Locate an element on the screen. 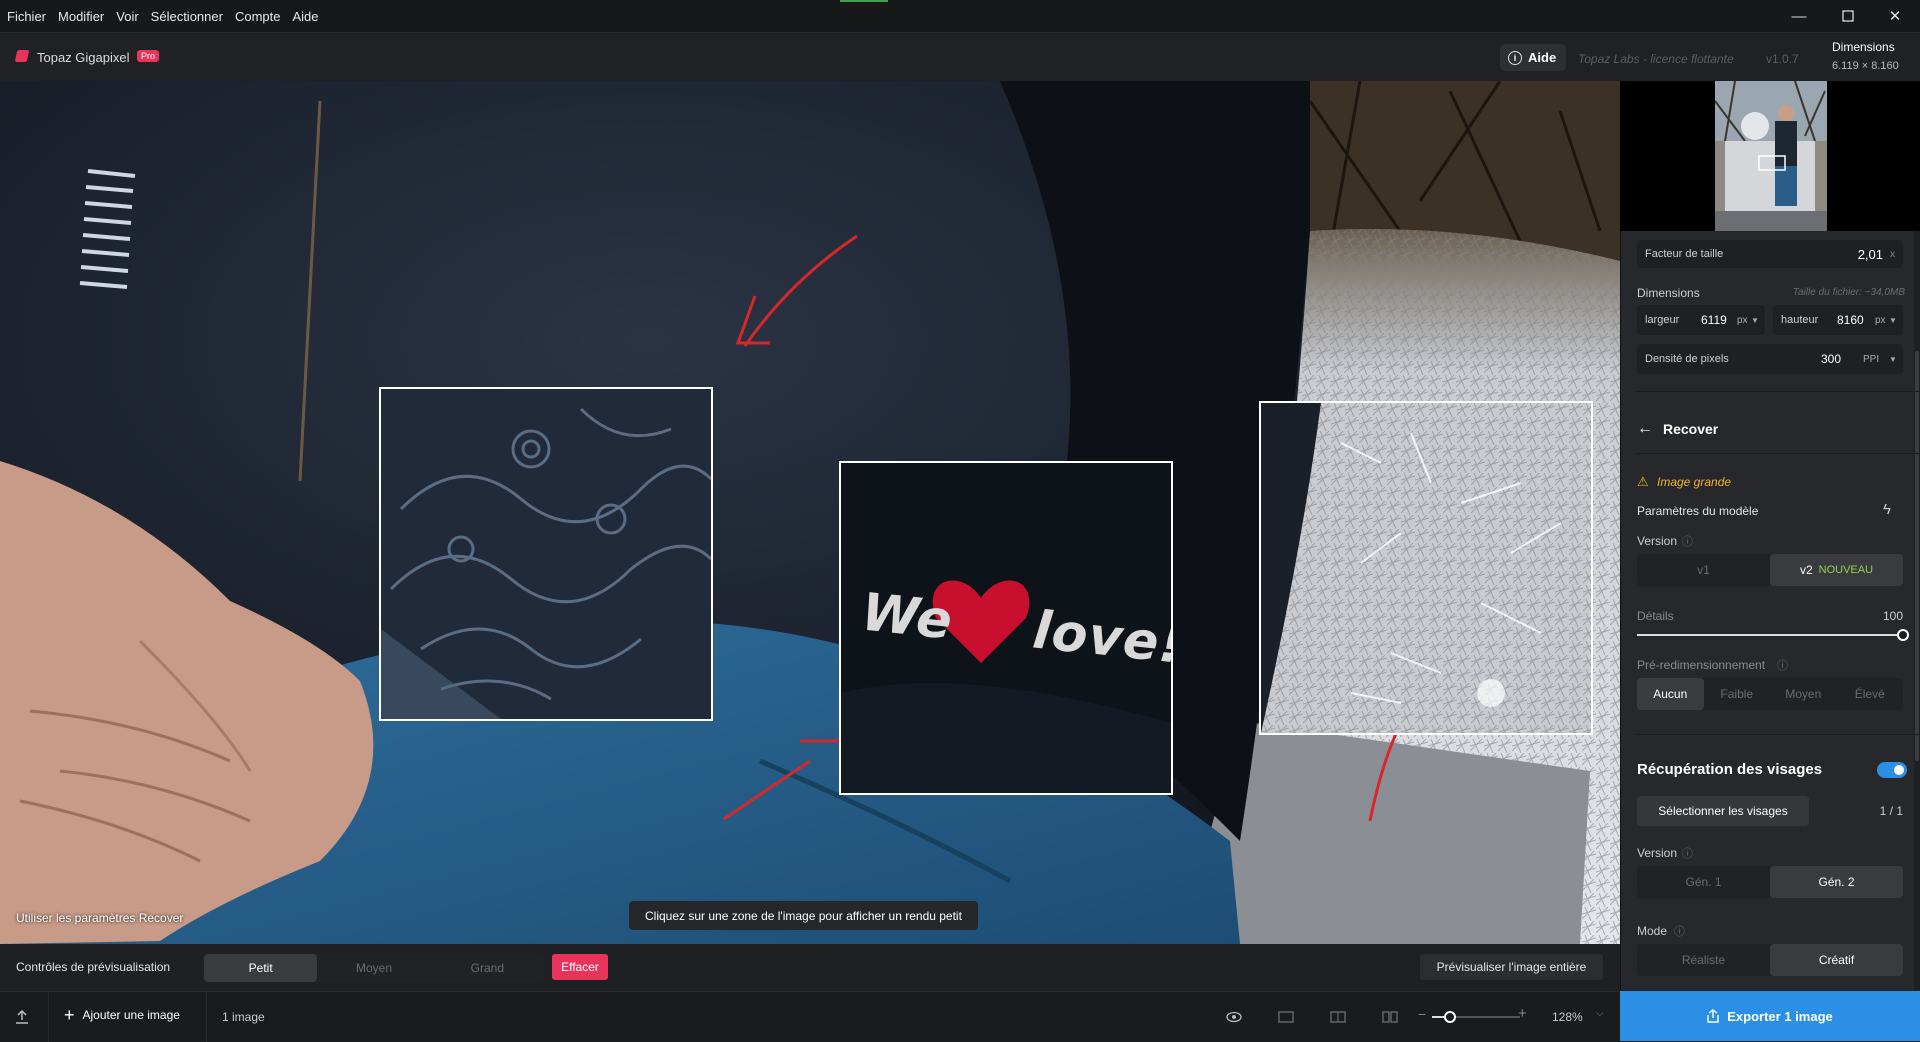 The width and height of the screenshot is (1920, 1042). mode-realiste: Réaliste is located at coordinates (1703, 960).